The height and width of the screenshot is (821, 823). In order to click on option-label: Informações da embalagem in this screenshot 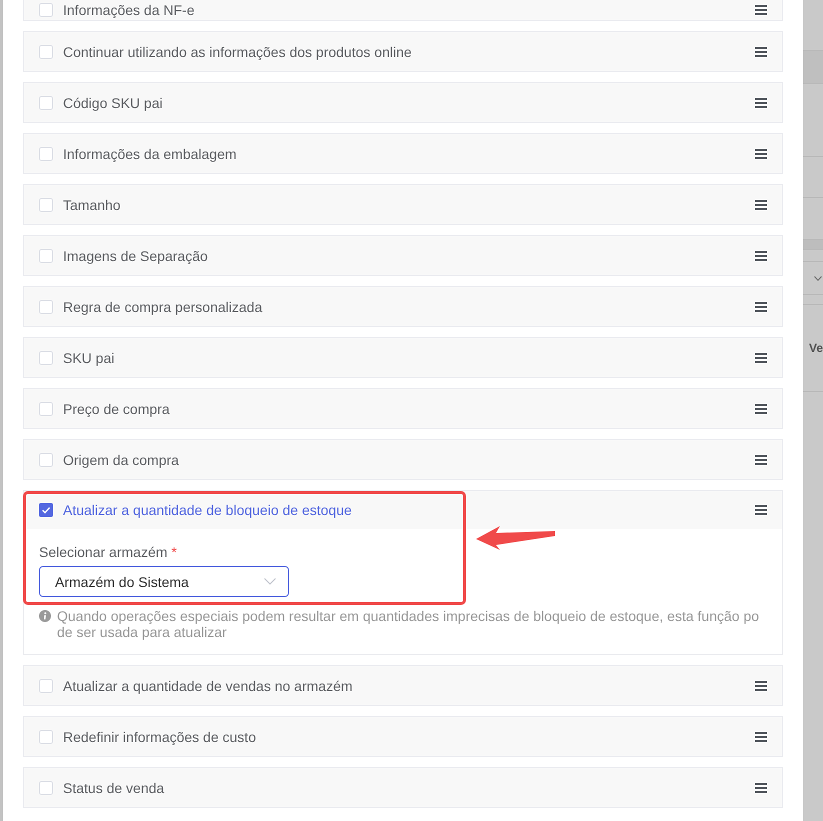, I will do `click(150, 154)`.